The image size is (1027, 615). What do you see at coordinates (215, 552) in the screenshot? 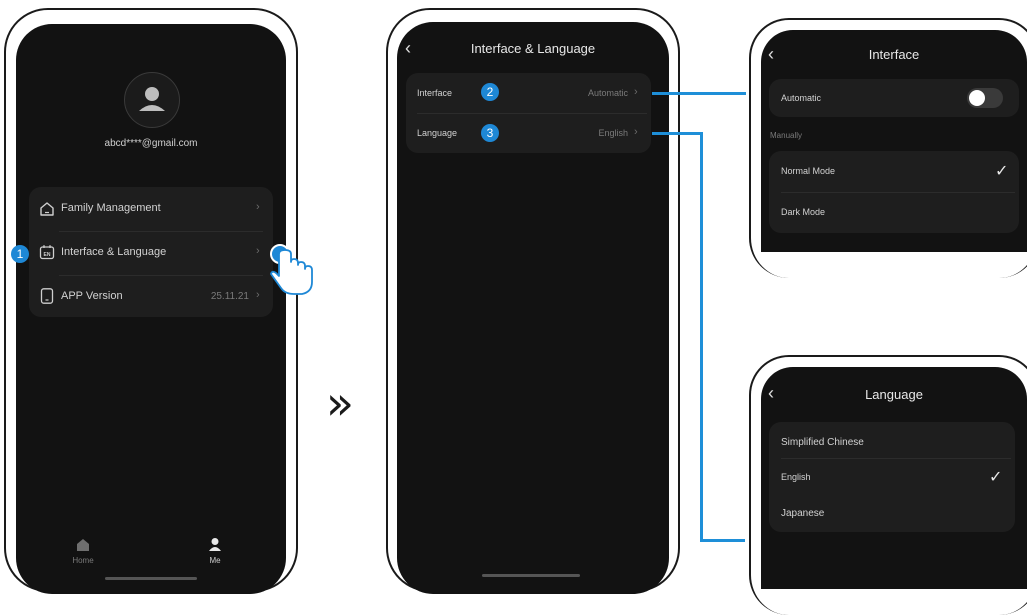
I see `tab-me: Me` at bounding box center [215, 552].